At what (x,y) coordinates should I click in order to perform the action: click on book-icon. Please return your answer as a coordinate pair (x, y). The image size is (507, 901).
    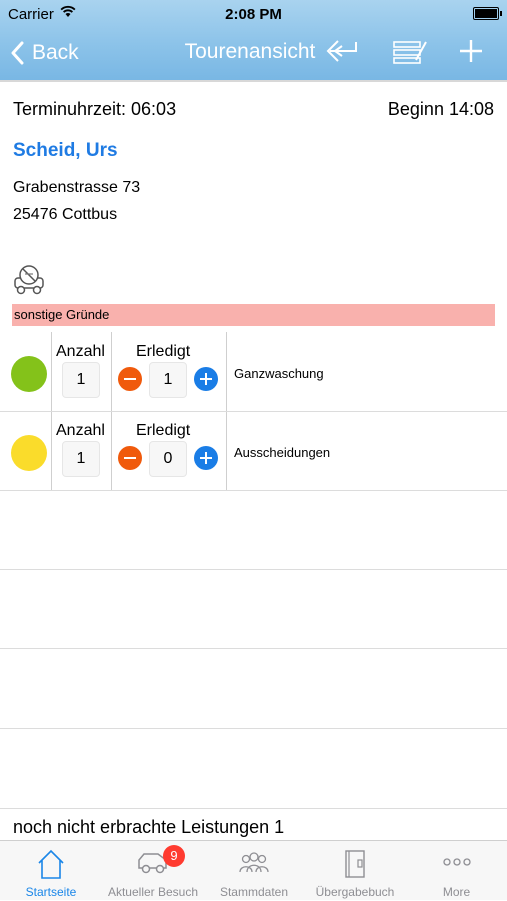
    Looking at the image, I should click on (355, 866).